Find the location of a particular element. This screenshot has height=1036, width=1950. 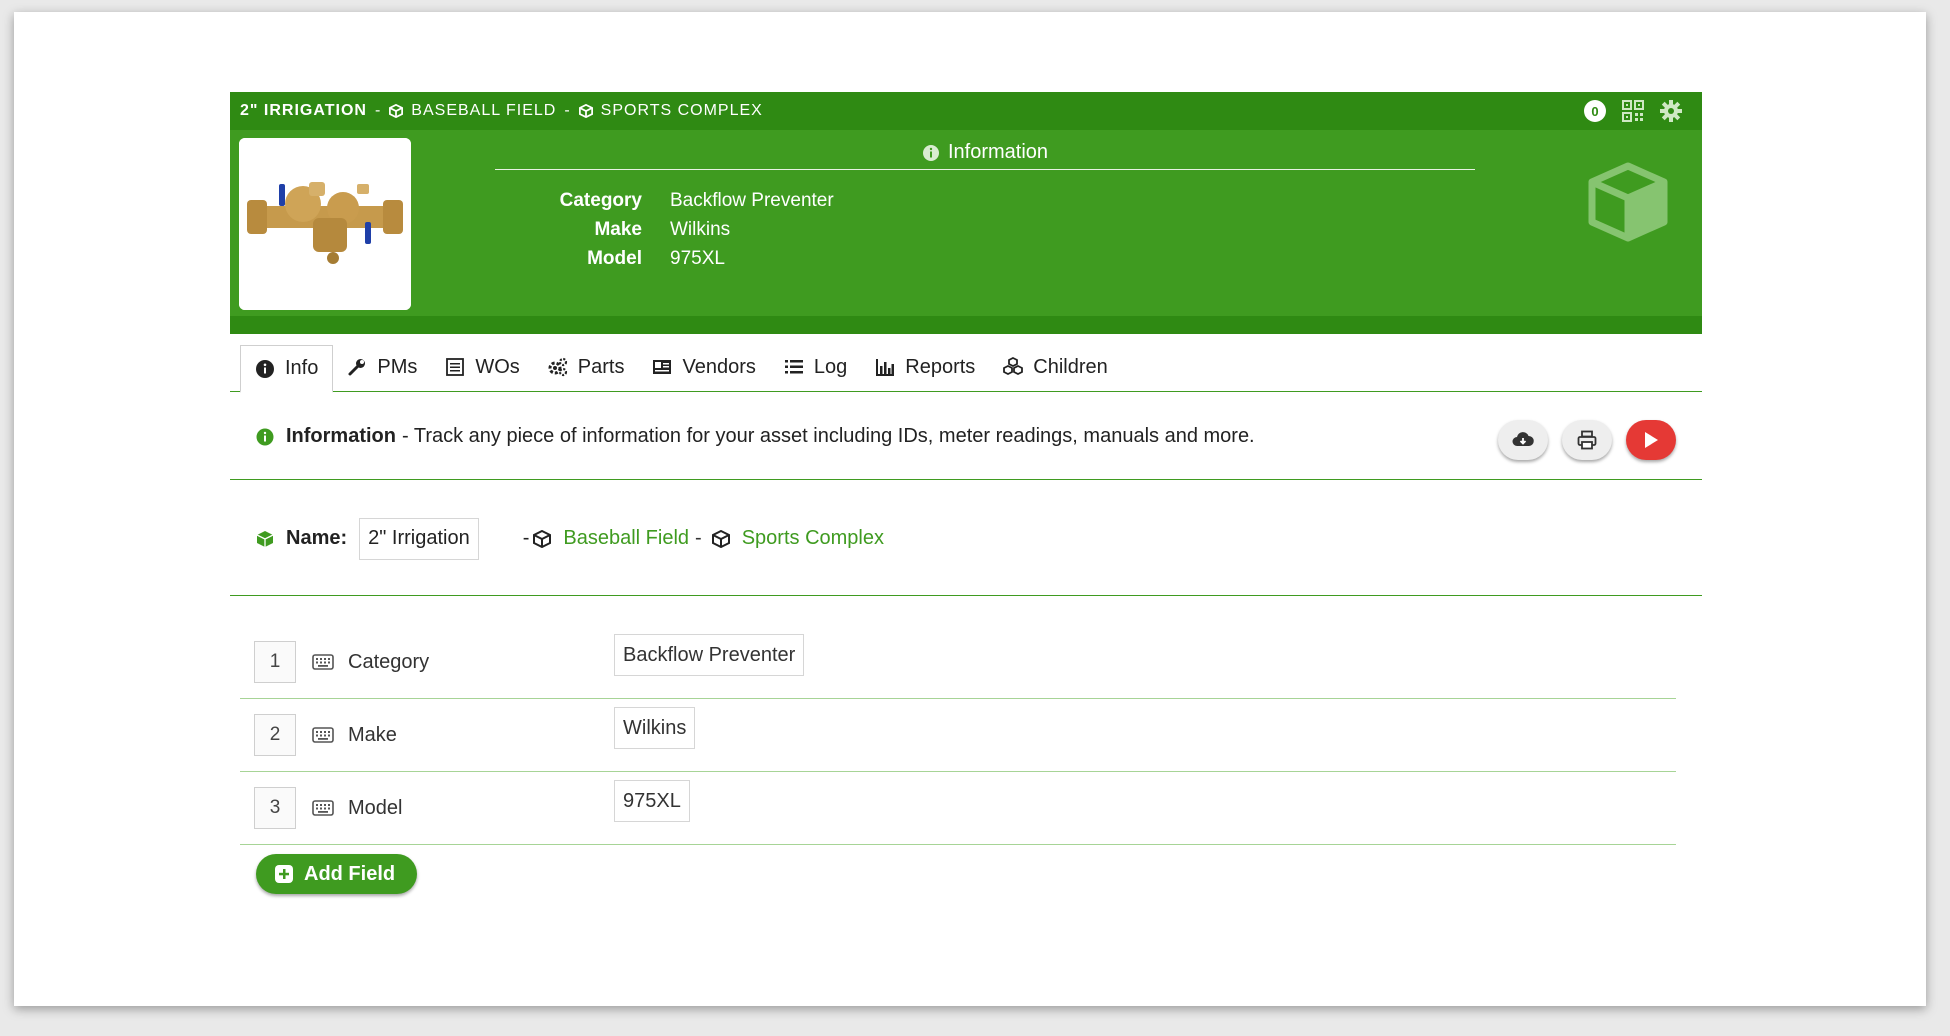

breadcrumb-parent: BASEBALL FIELD is located at coordinates (483, 111).